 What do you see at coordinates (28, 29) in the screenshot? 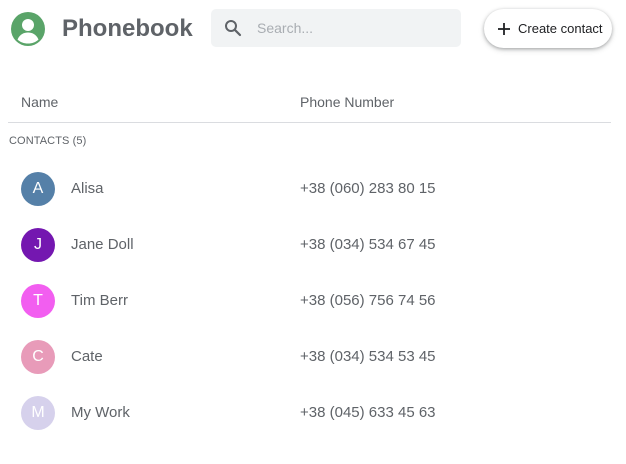
I see `account-circle-icon` at bounding box center [28, 29].